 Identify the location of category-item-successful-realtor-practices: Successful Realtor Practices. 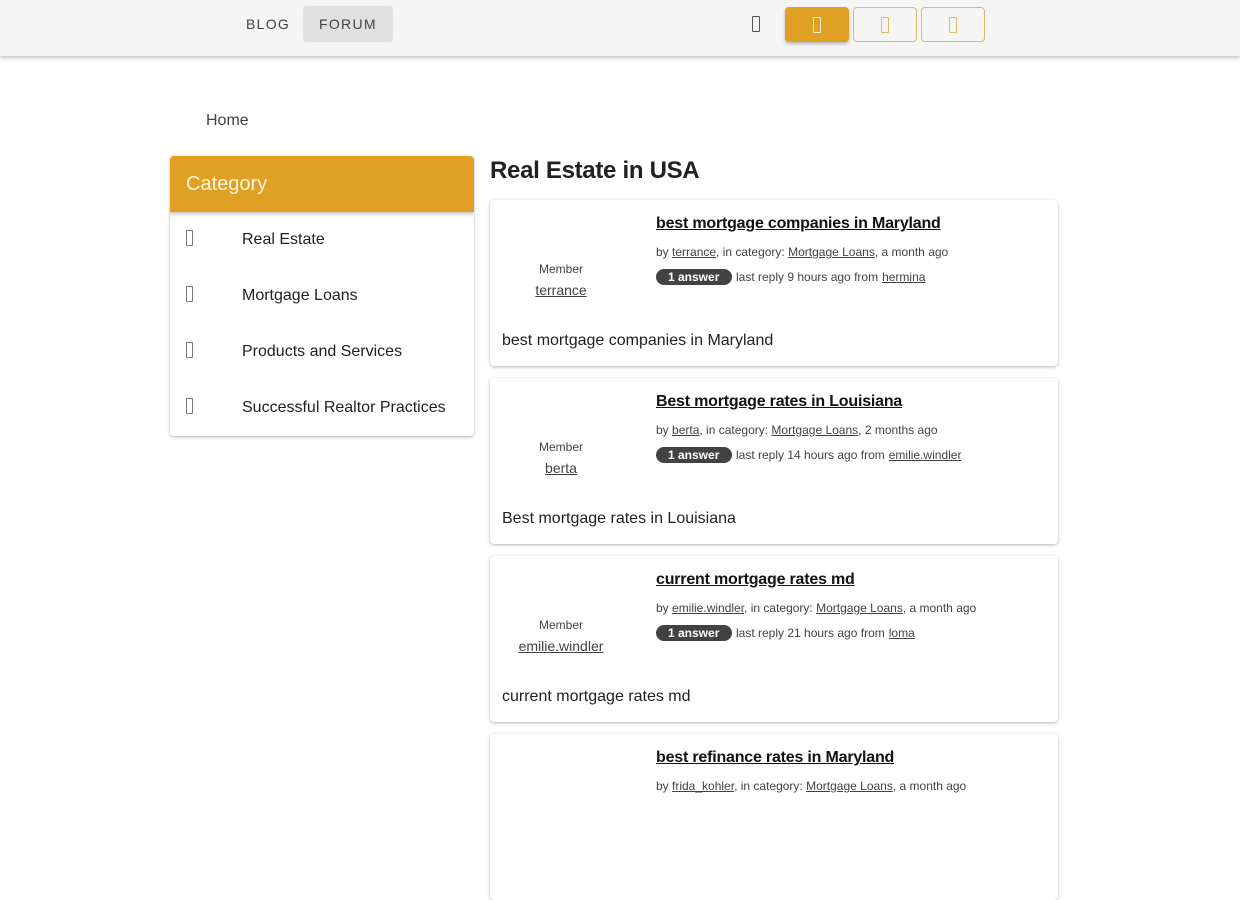
(322, 408).